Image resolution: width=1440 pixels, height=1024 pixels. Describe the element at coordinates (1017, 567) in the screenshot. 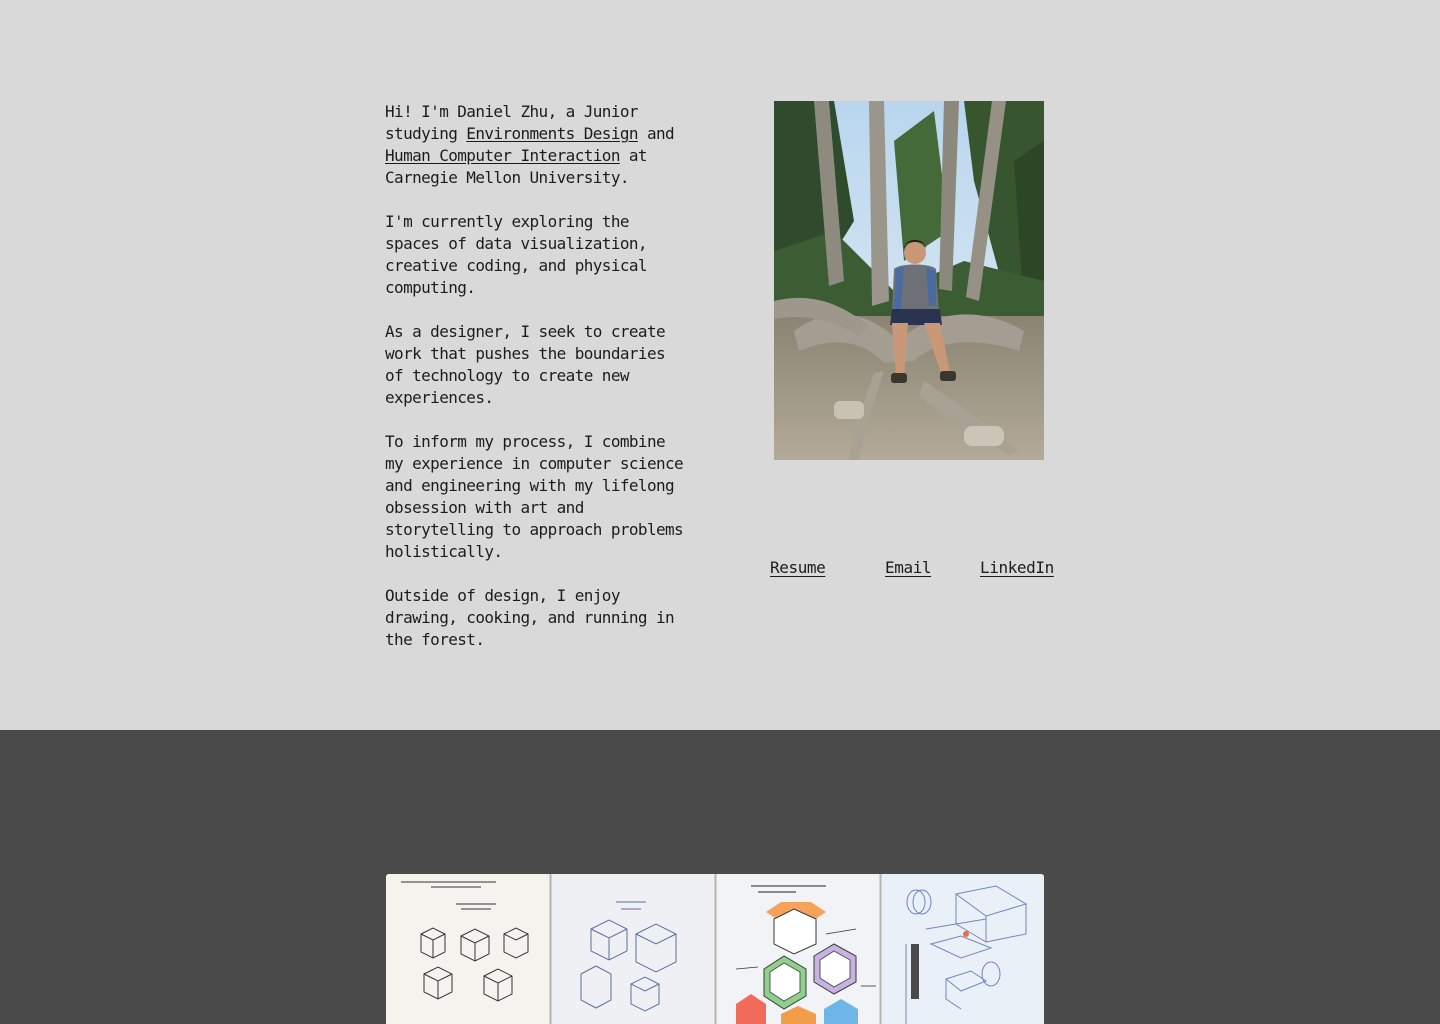

I see `linkedin-link: LinkedIn` at that location.